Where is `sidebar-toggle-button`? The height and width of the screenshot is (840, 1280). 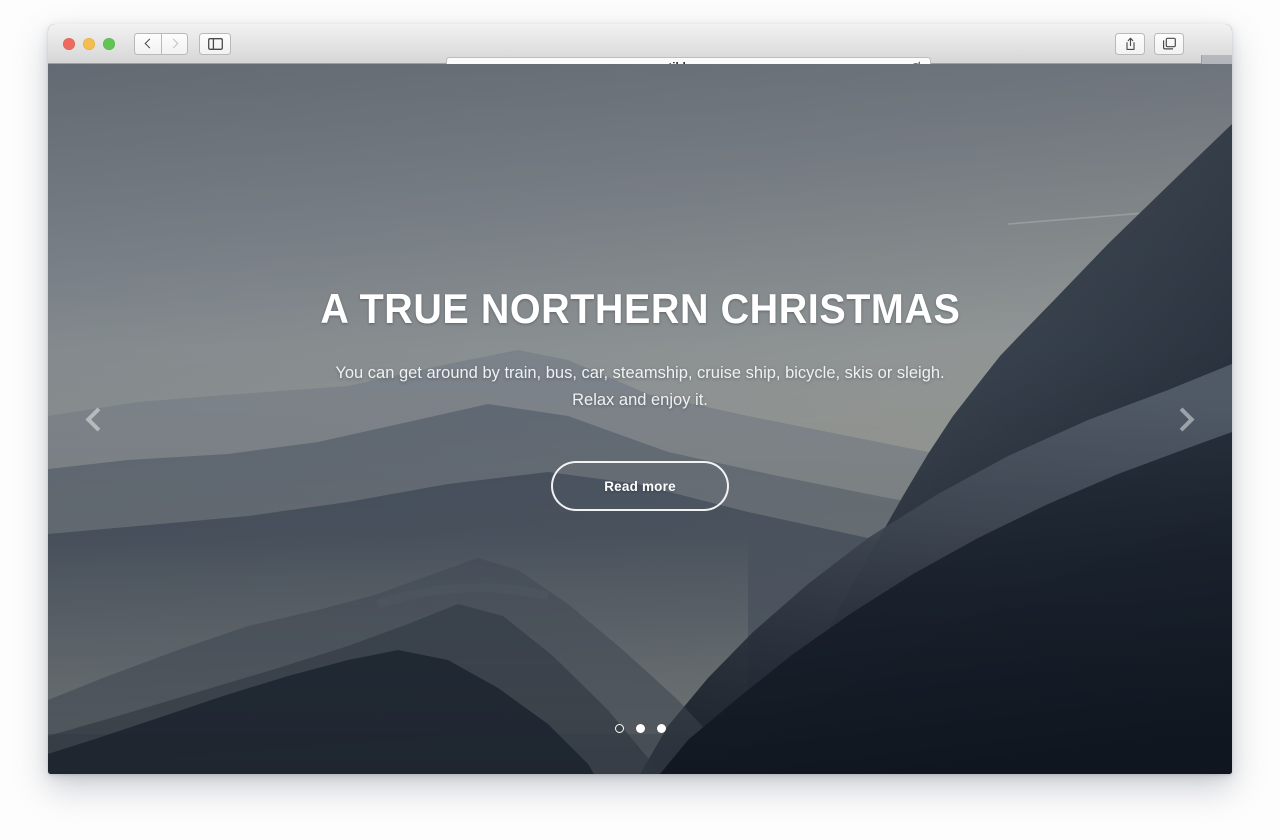 sidebar-toggle-button is located at coordinates (215, 43).